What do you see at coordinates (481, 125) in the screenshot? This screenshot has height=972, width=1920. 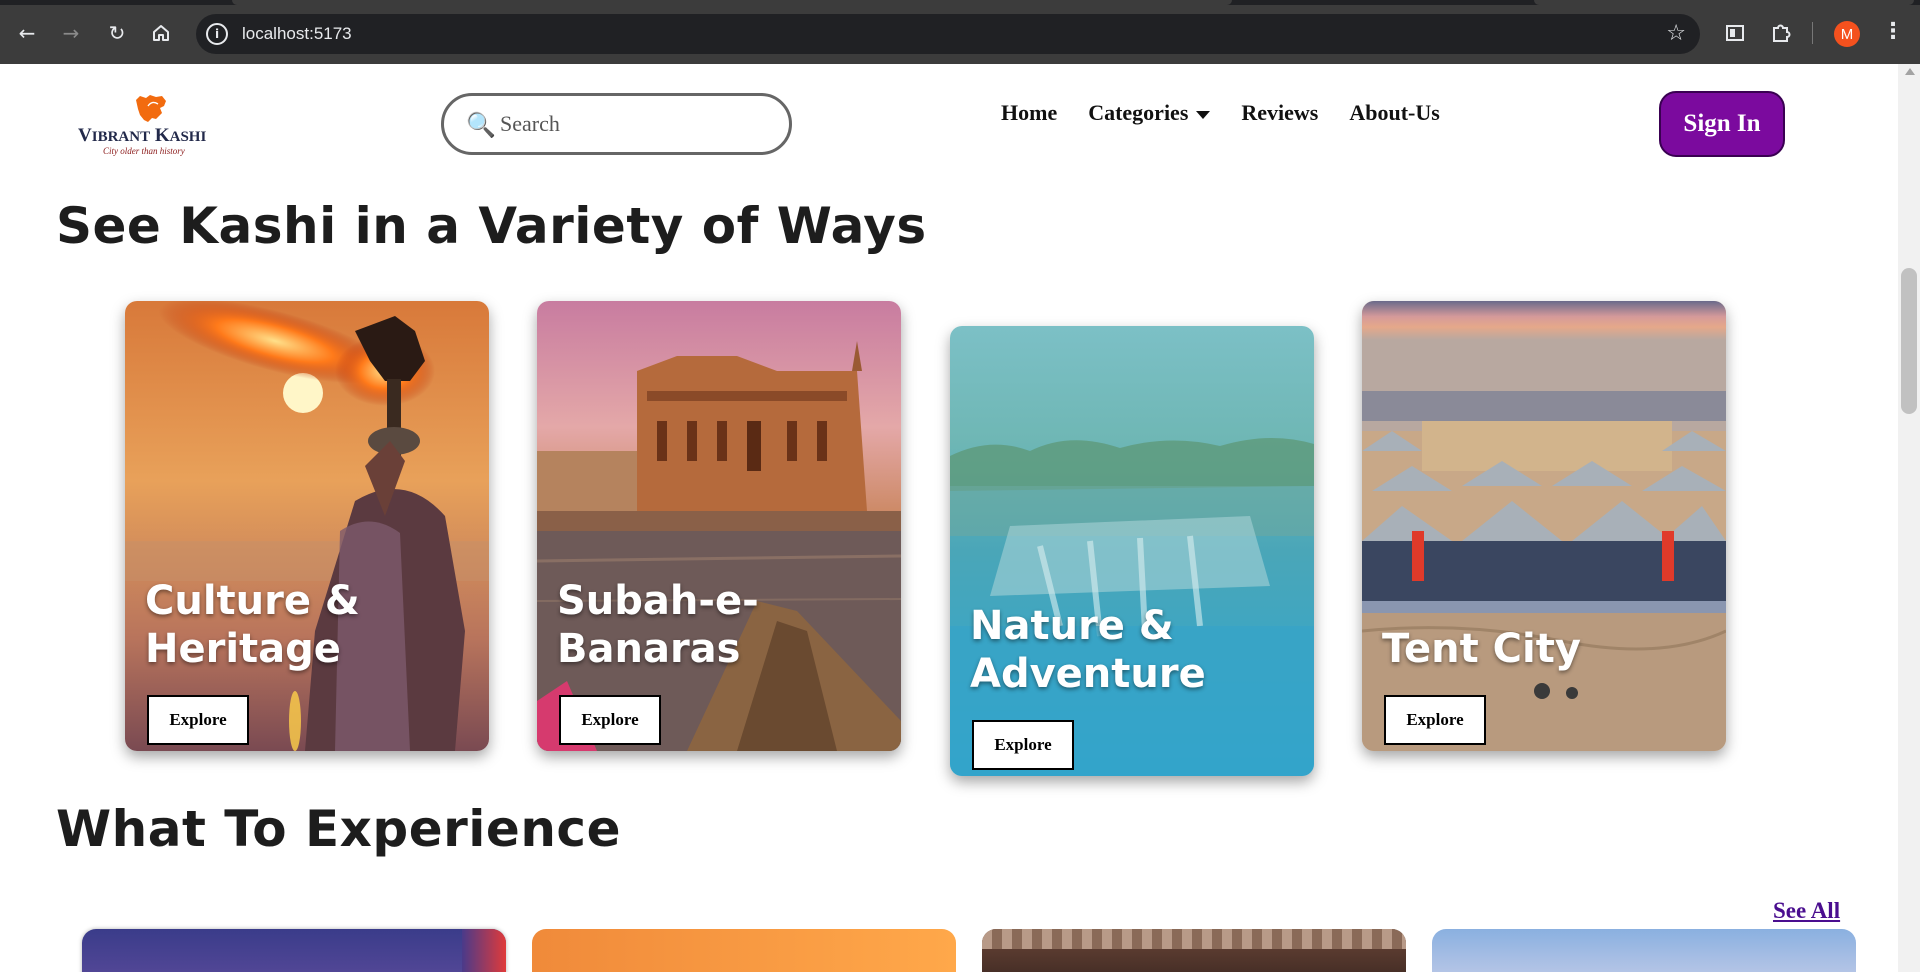 I see `search-icon: 🔍` at bounding box center [481, 125].